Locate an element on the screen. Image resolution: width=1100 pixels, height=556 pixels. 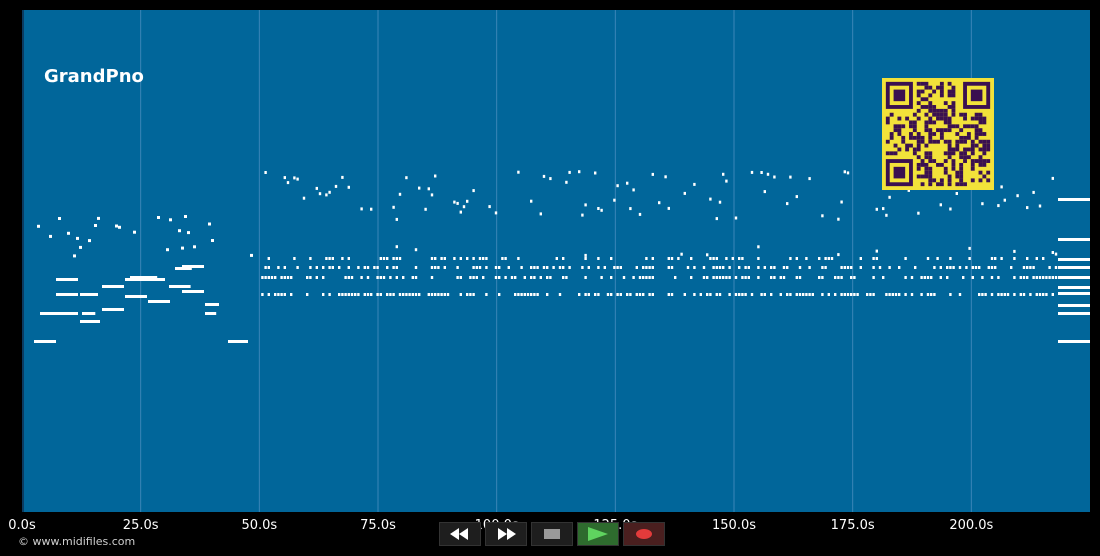
rewind-button is located at coordinates (460, 534).